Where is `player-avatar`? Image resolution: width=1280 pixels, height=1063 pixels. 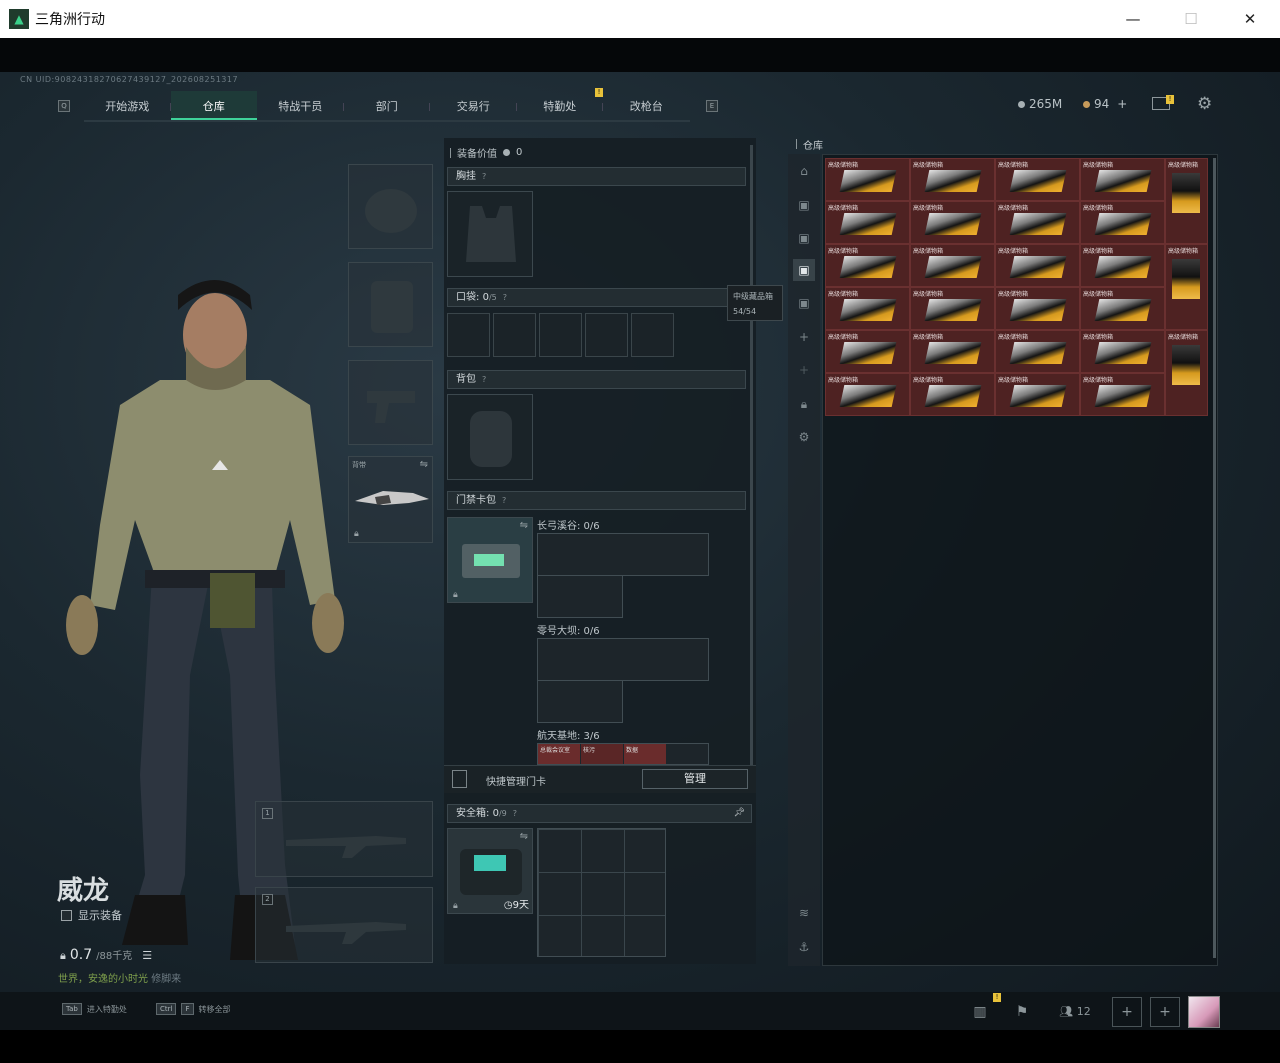
player-avatar is located at coordinates (1204, 1012).